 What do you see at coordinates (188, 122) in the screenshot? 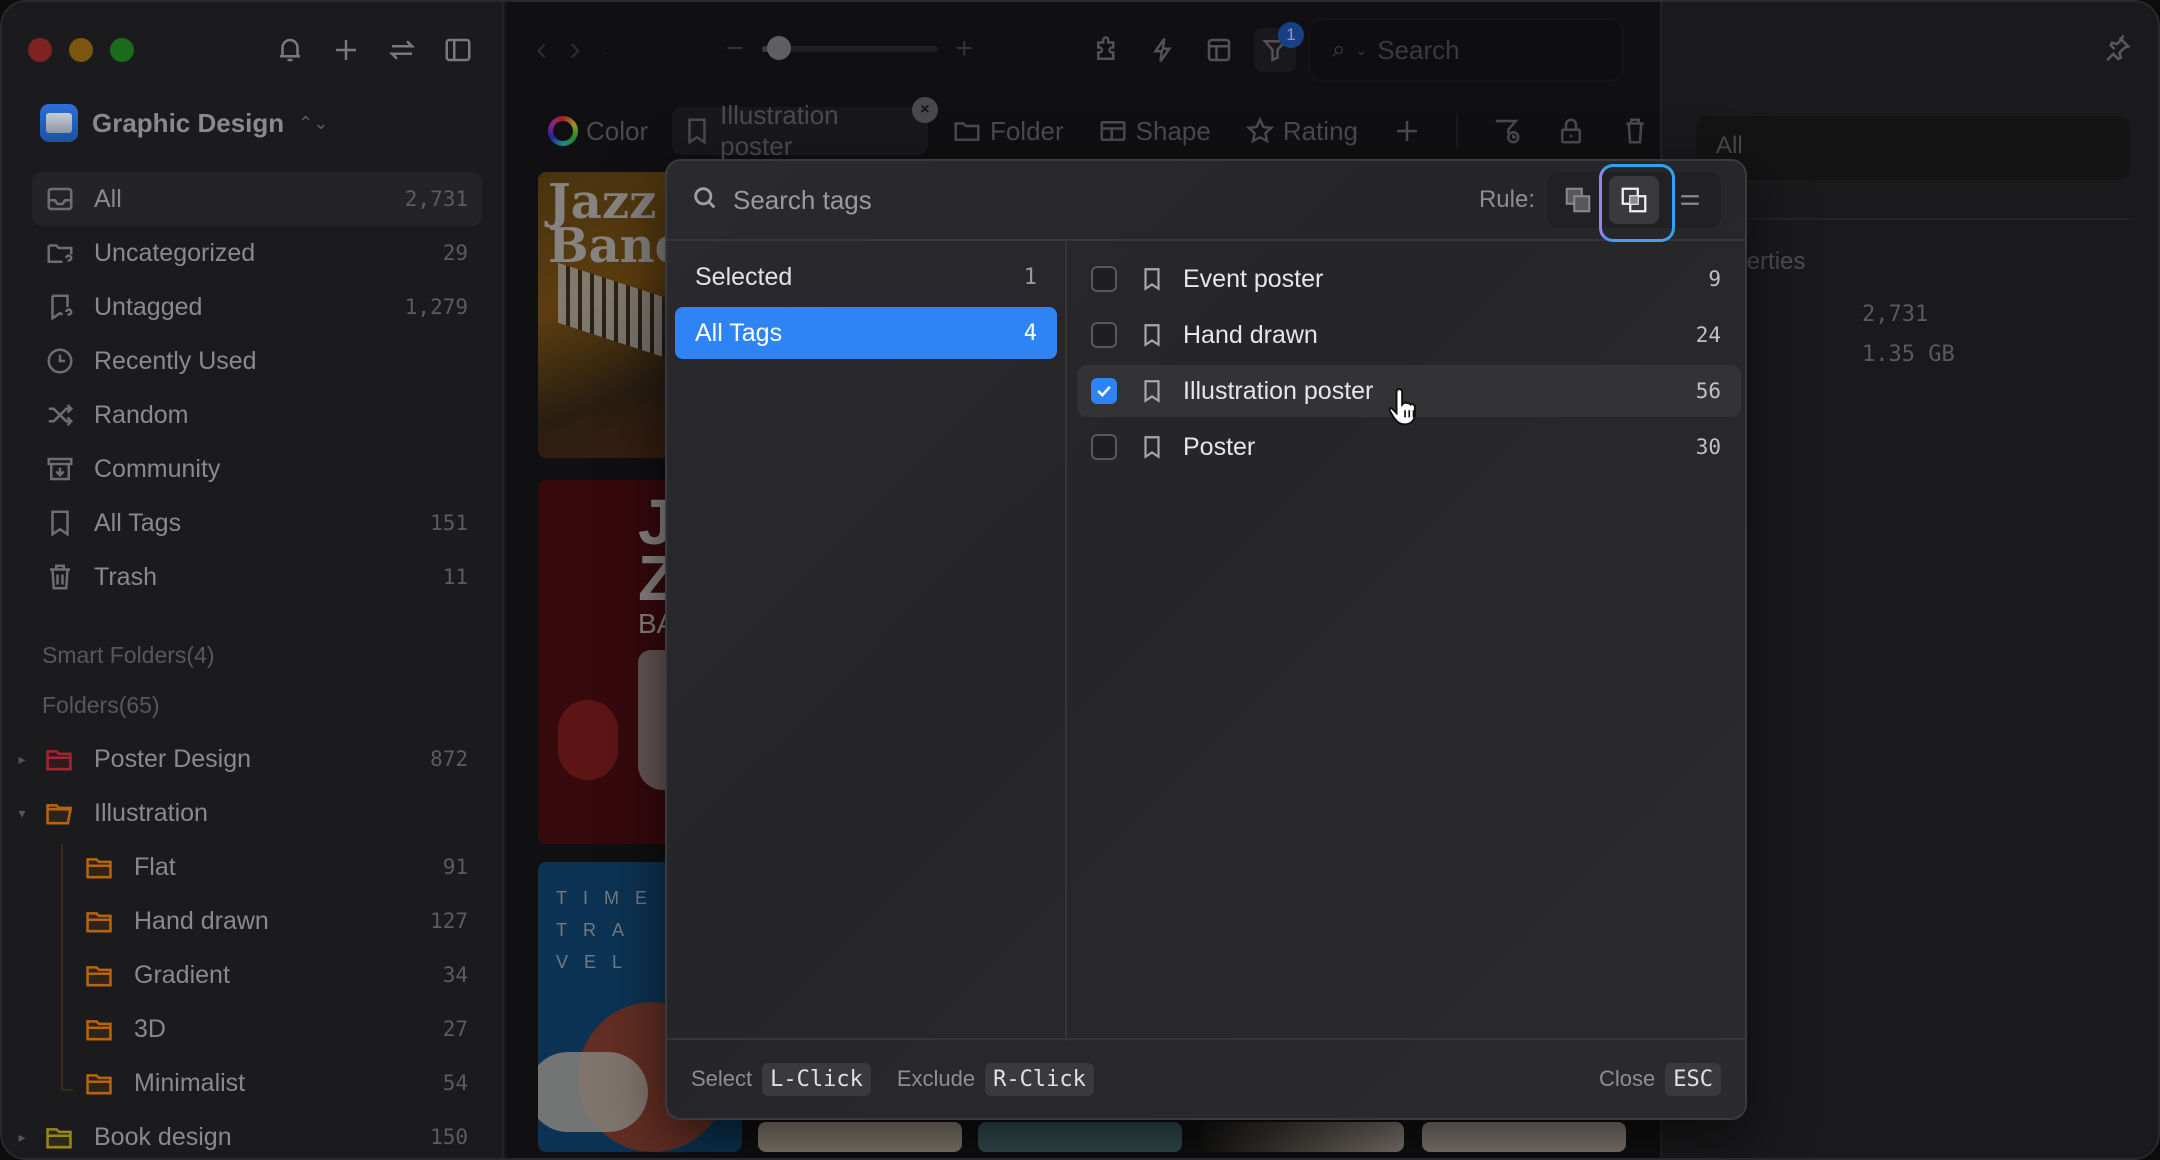
I see `library-name: Graphic Design` at bounding box center [188, 122].